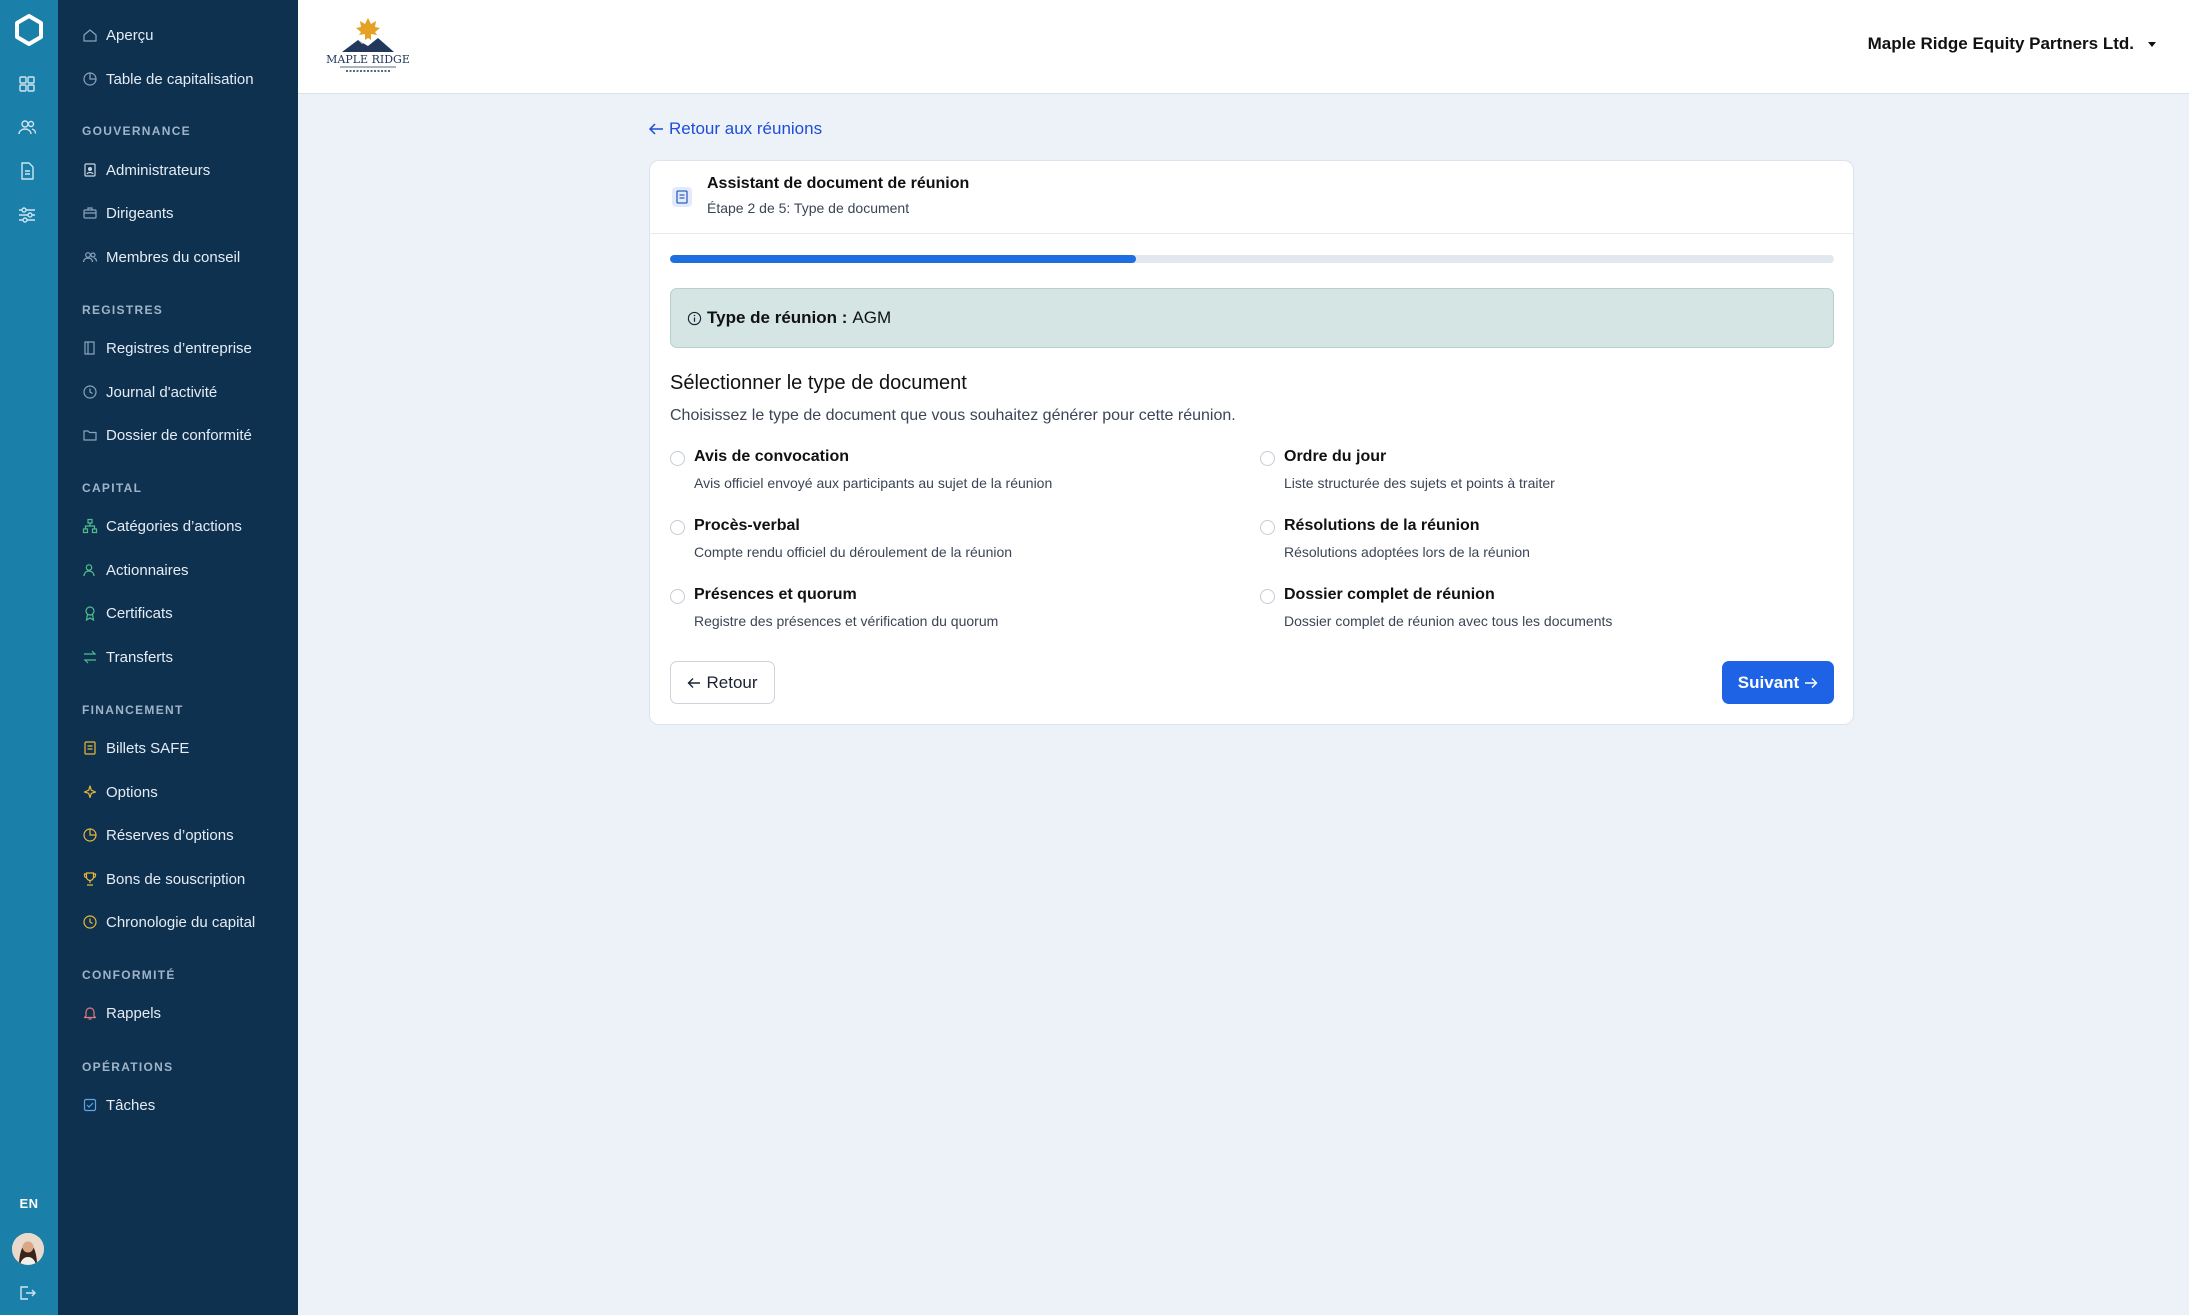  I want to click on transfer-icon, so click(90, 657).